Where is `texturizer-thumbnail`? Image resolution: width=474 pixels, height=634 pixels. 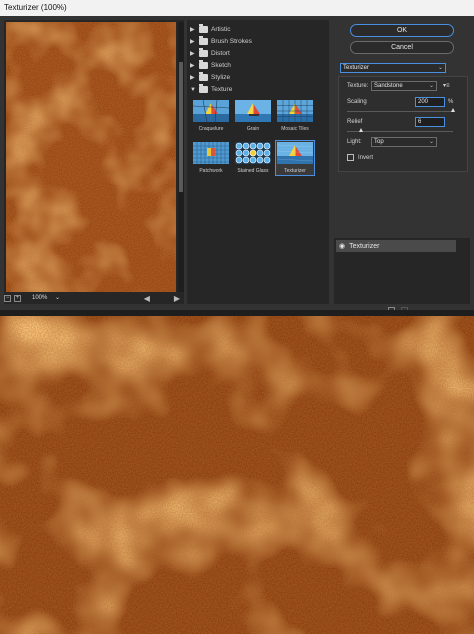 texturizer-thumbnail is located at coordinates (295, 153).